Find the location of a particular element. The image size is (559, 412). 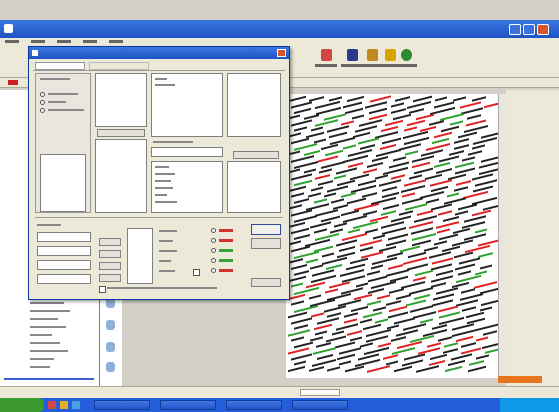

grid-scrollbar is located at coordinates (502, 236).